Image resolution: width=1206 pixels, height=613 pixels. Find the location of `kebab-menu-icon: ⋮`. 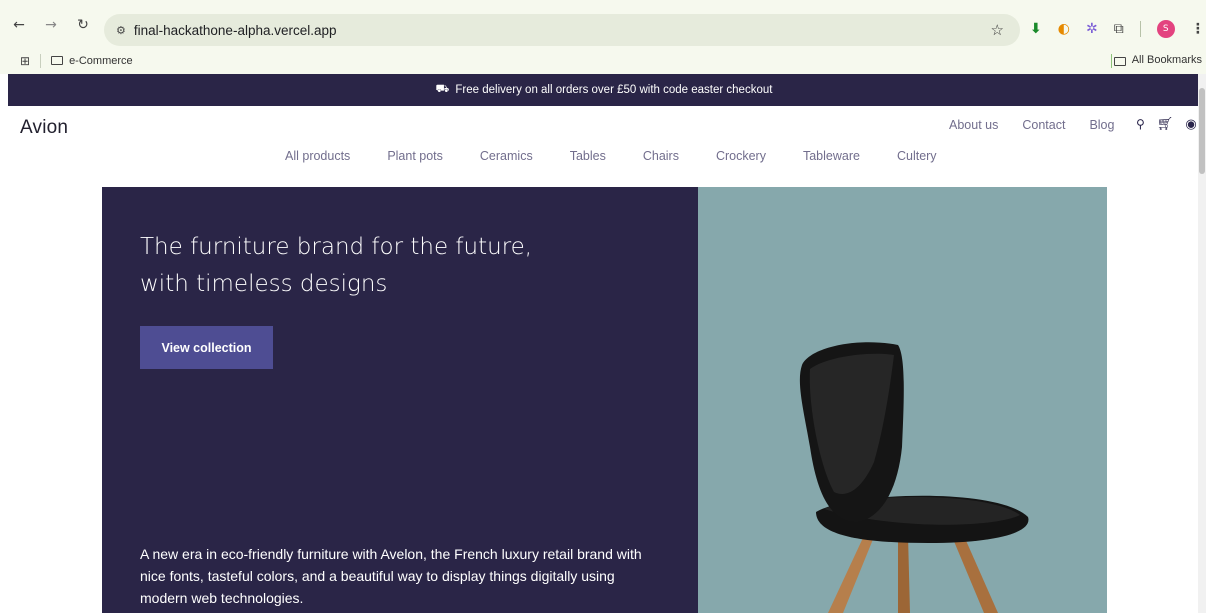

kebab-menu-icon: ⋮ is located at coordinates (1198, 29).